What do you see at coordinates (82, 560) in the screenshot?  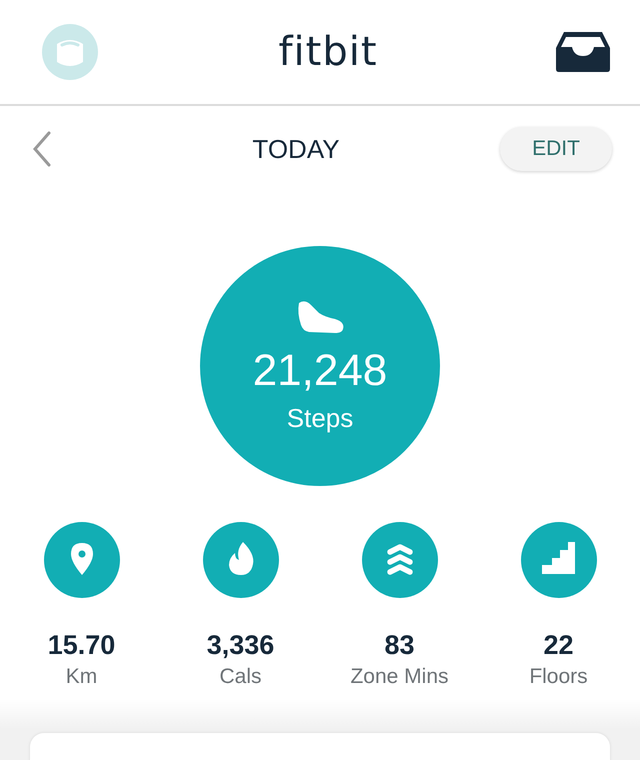 I see `location-pin-icon` at bounding box center [82, 560].